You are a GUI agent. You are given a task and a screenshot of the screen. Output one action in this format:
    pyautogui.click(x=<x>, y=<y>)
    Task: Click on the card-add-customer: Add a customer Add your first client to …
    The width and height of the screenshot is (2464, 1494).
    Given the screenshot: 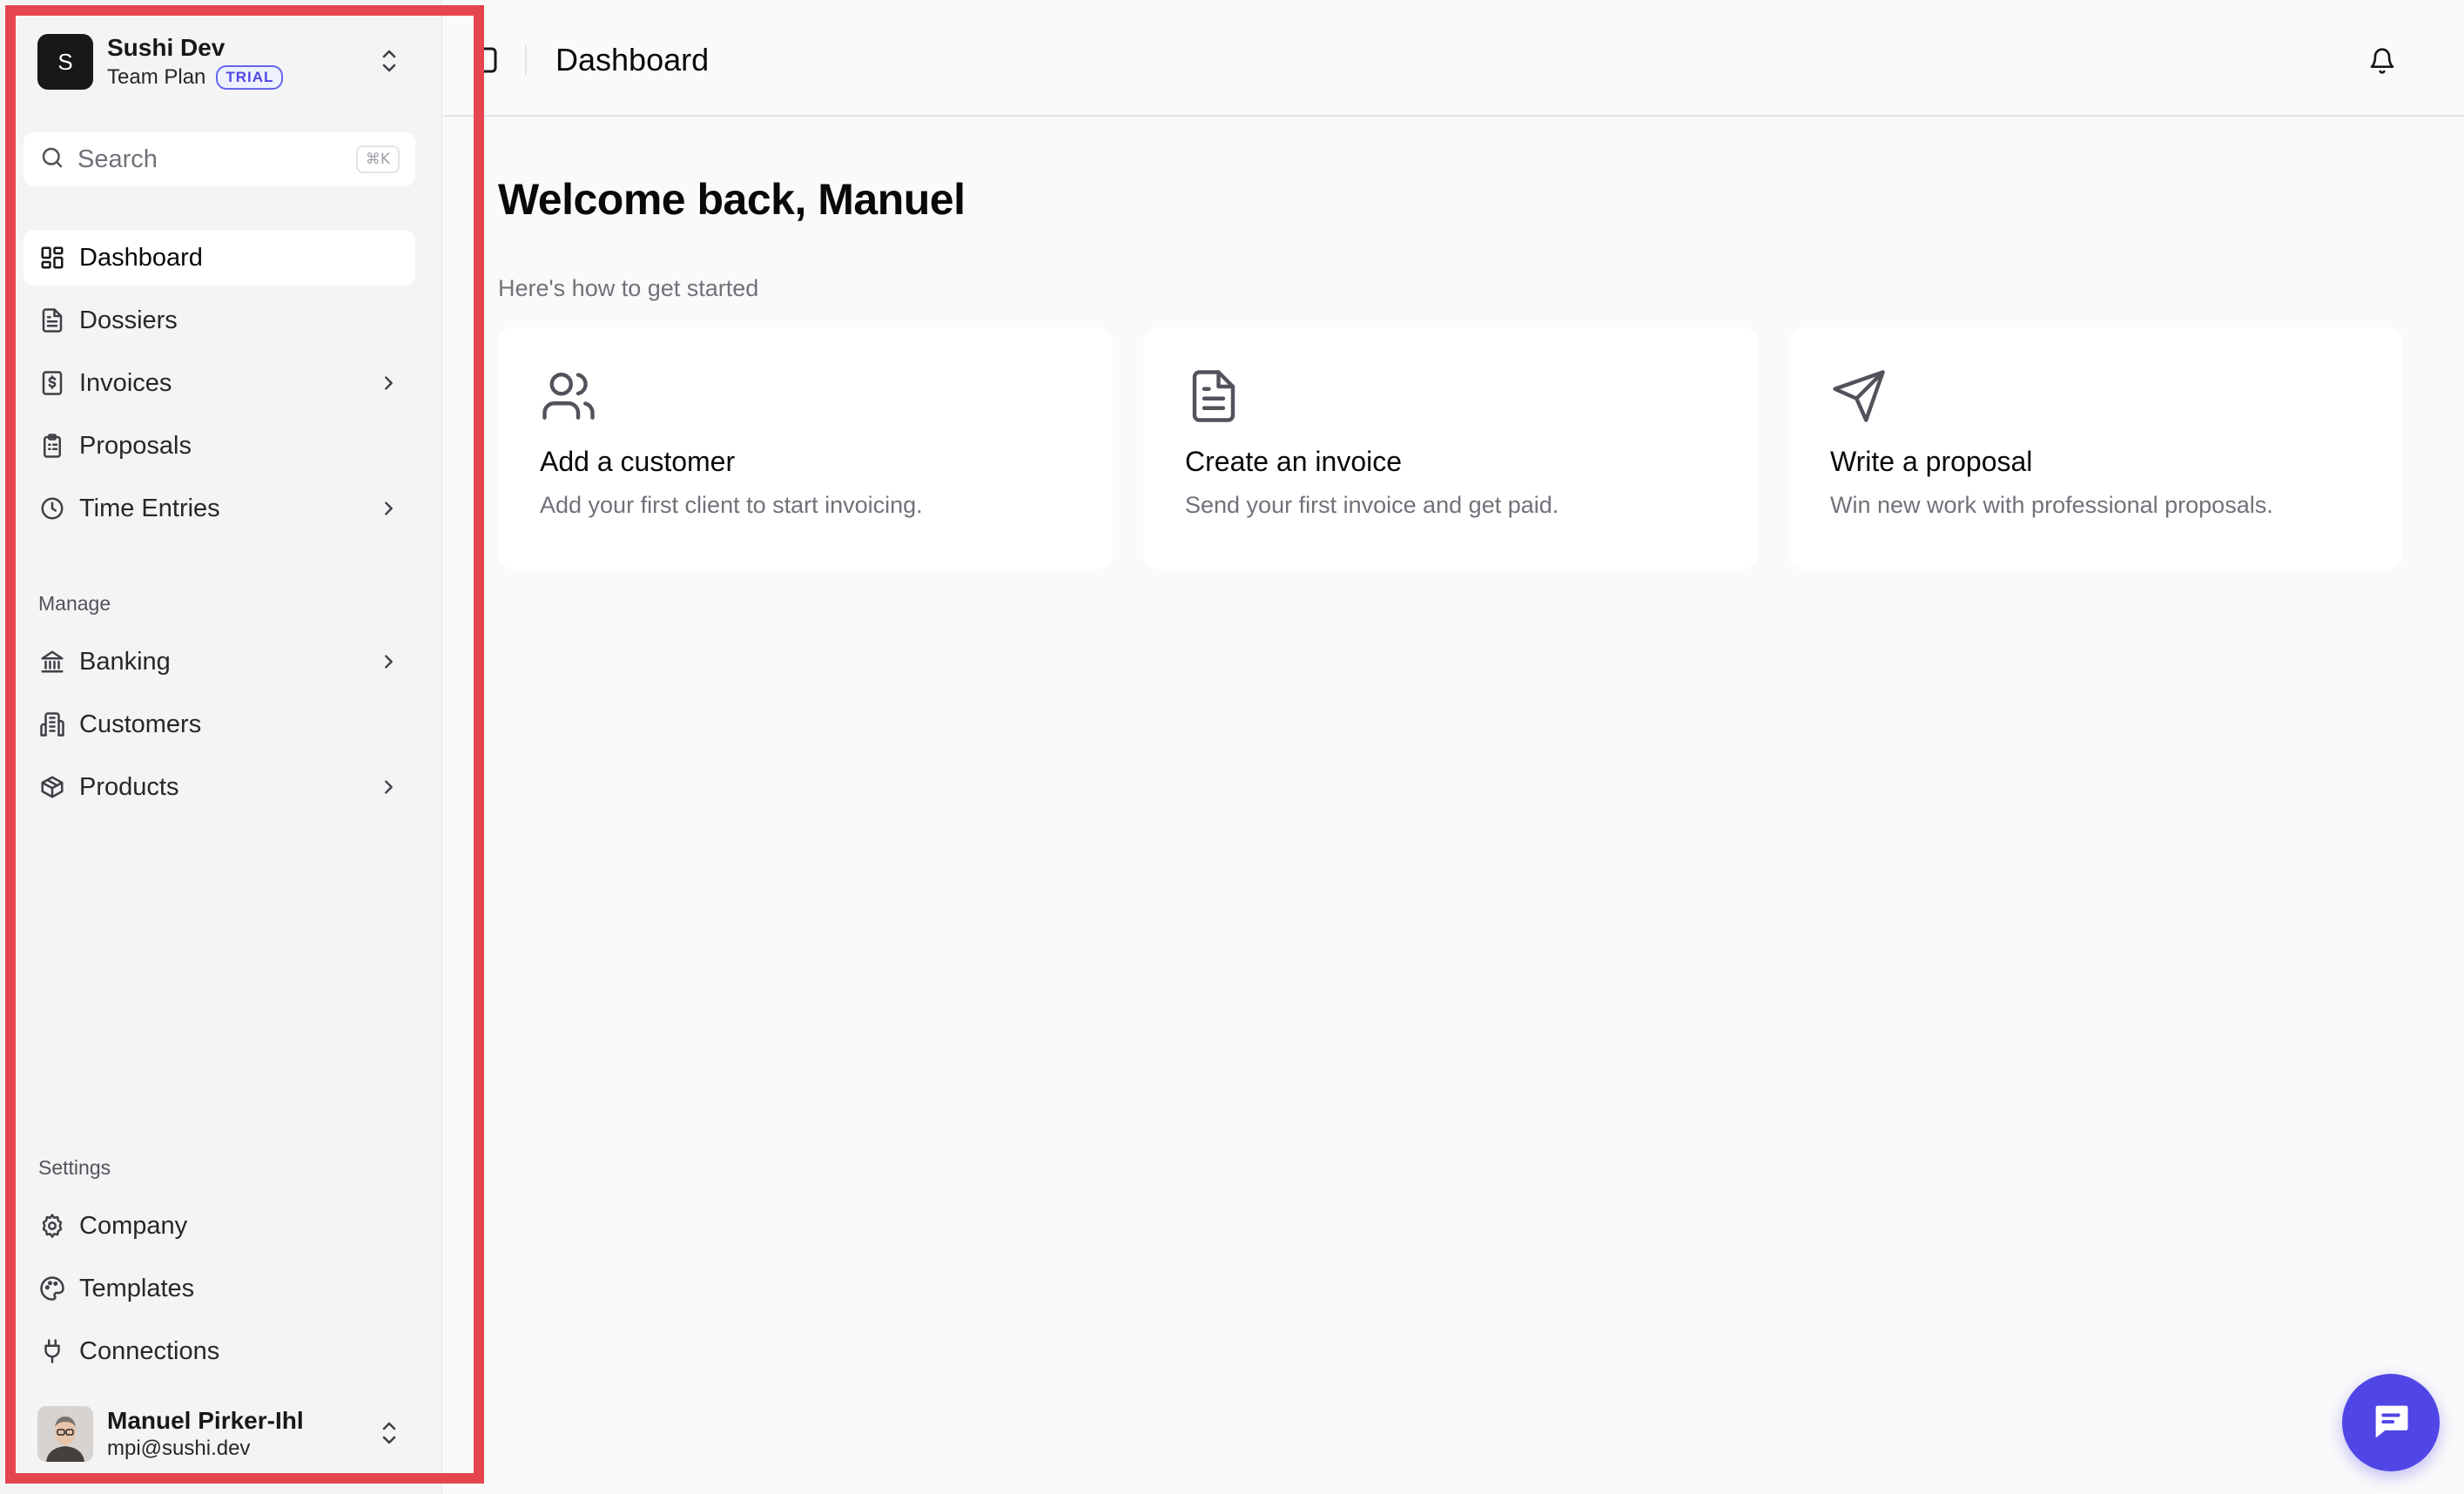 What is the action you would take?
    pyautogui.click(x=805, y=448)
    